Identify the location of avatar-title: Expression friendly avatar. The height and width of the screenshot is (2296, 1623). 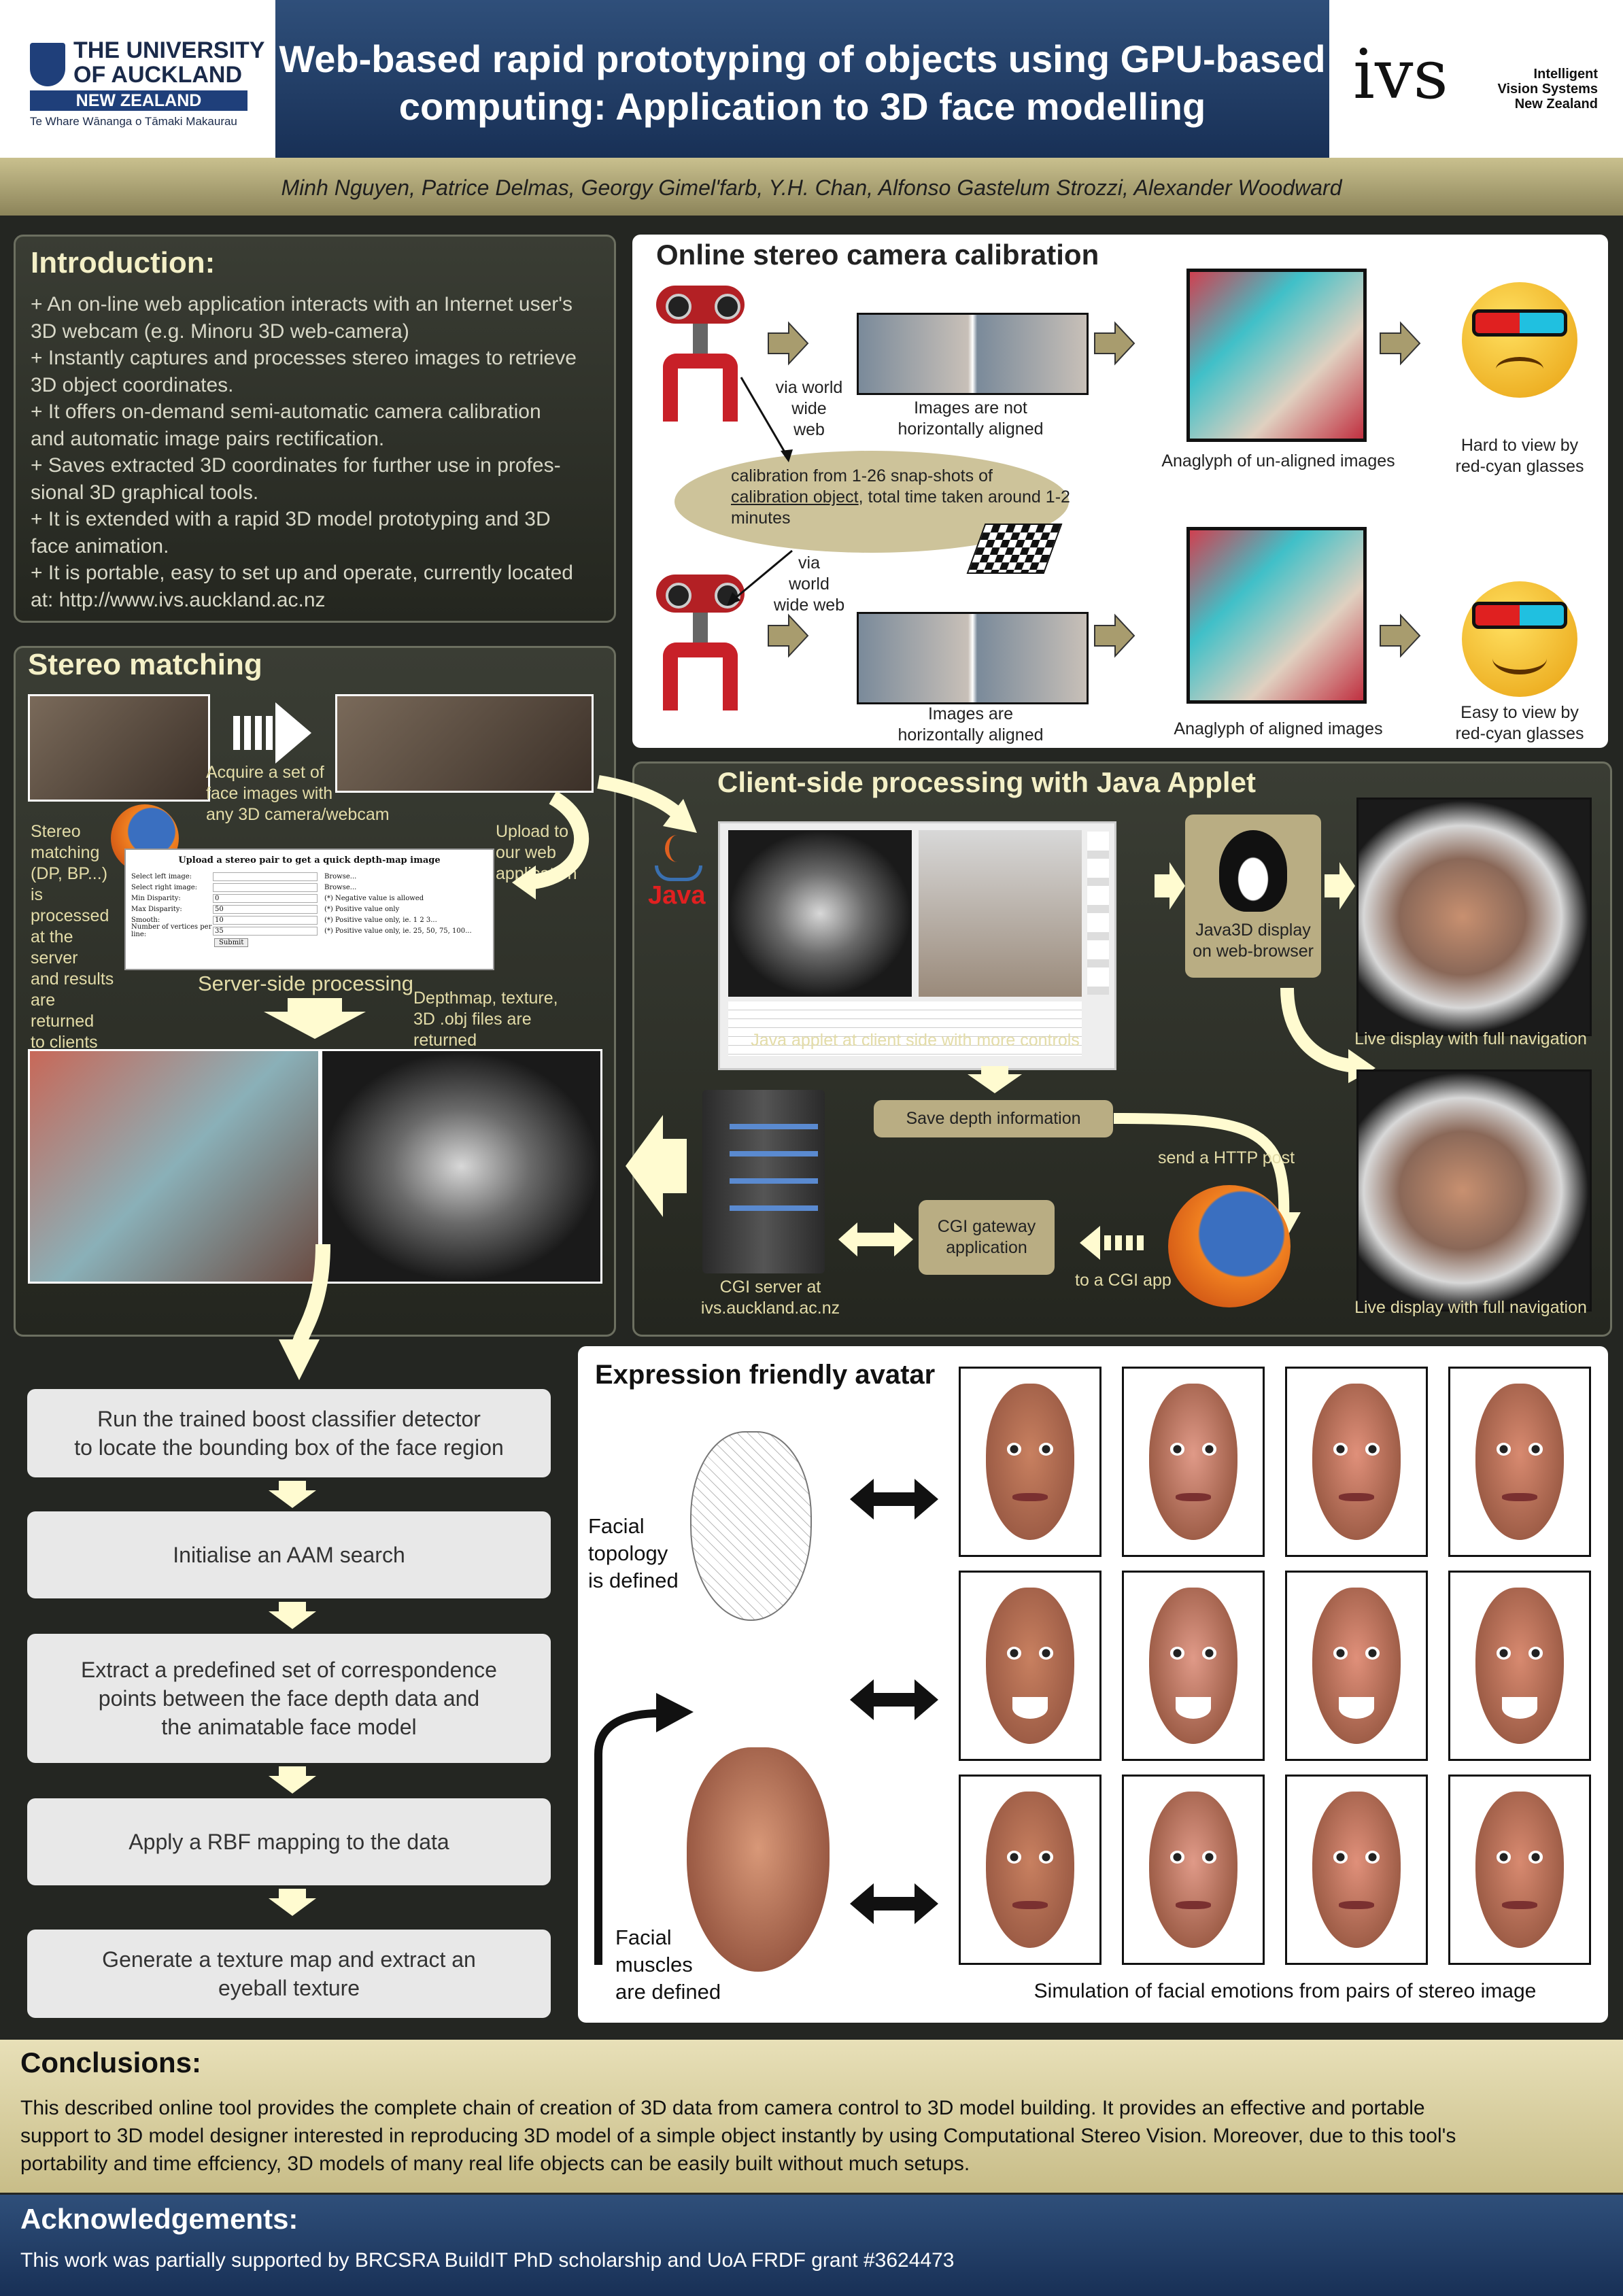
(765, 1375).